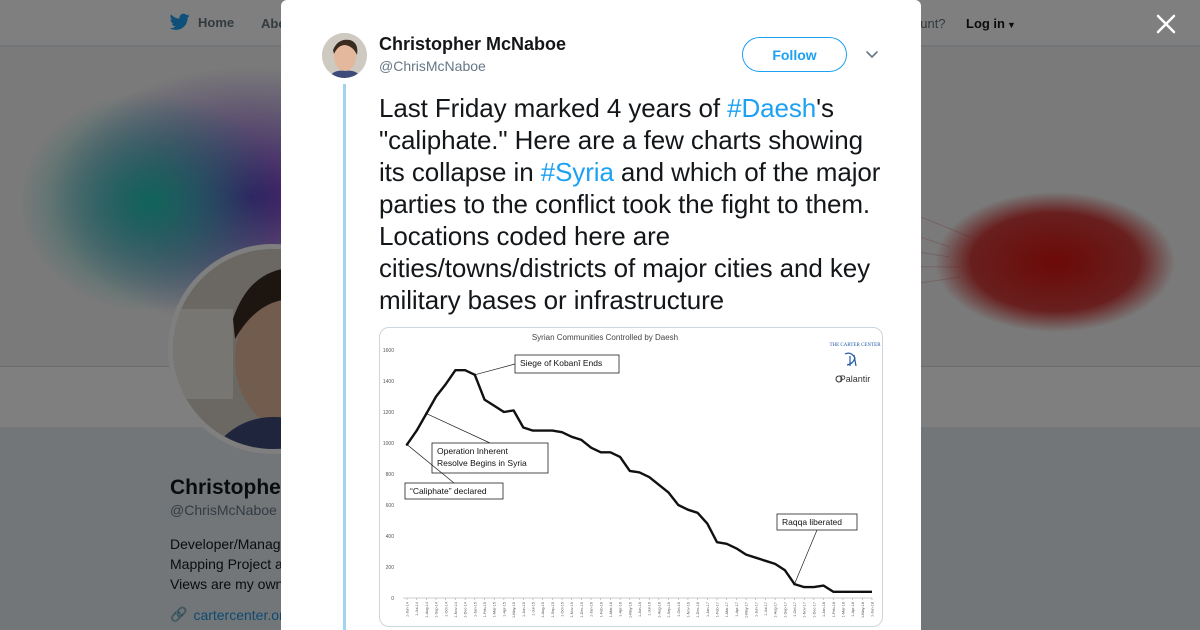 This screenshot has width=1200, height=630. Describe the element at coordinates (392, 599) in the screenshot. I see `y-tick-label: 0` at that location.